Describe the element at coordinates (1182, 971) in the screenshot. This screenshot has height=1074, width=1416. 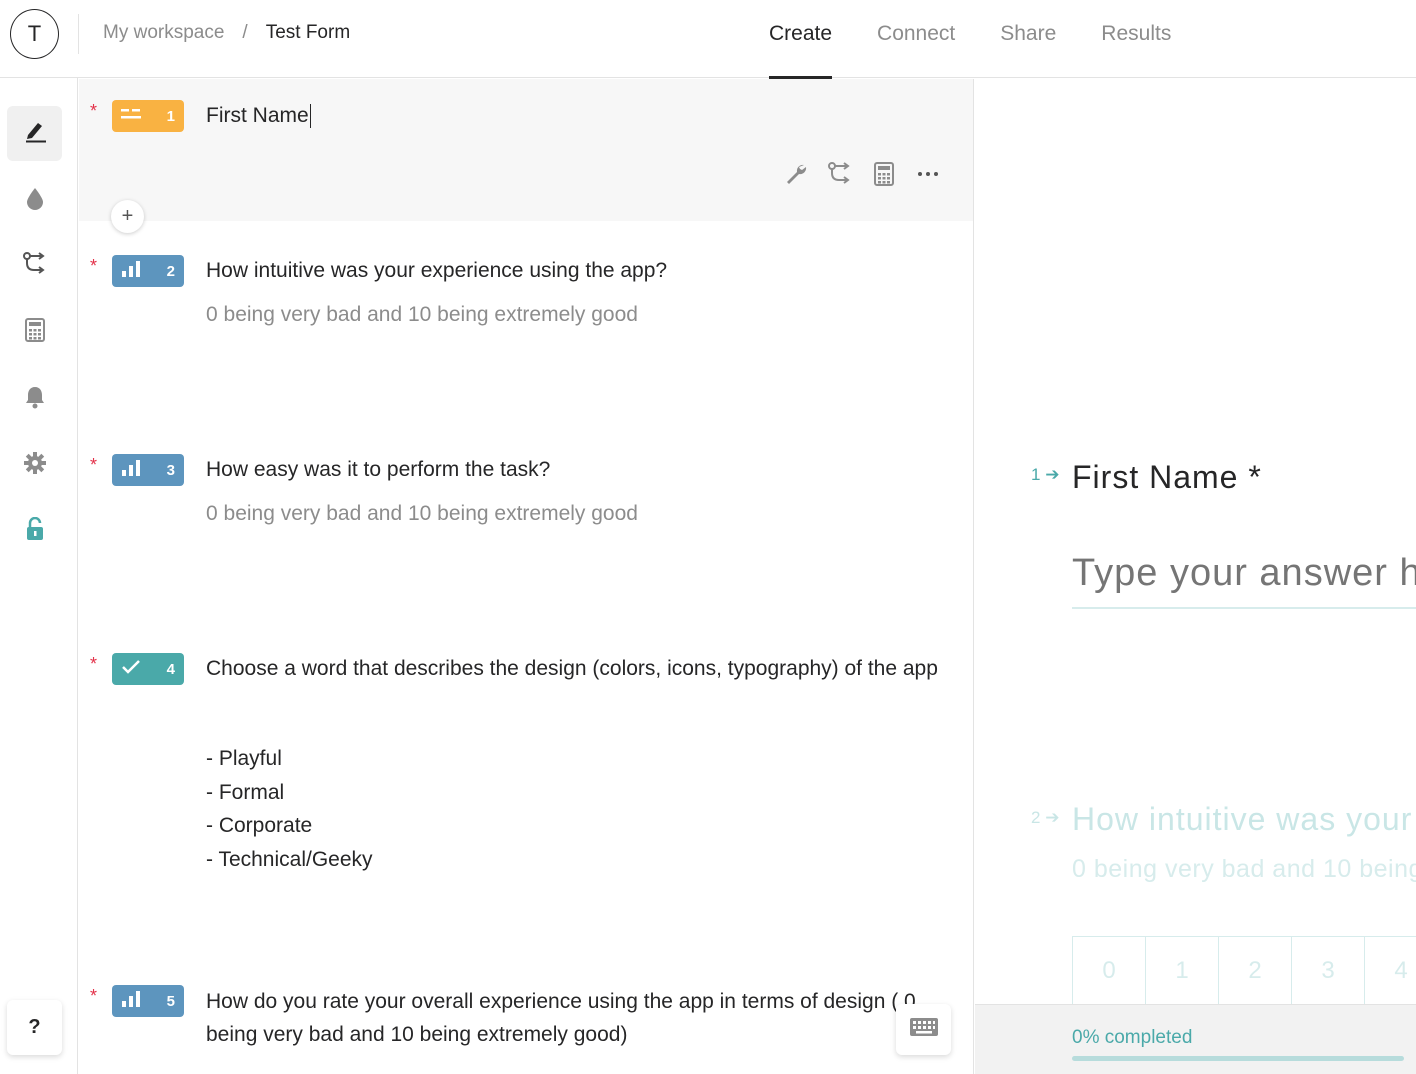
I see `scale-option: 1` at that location.